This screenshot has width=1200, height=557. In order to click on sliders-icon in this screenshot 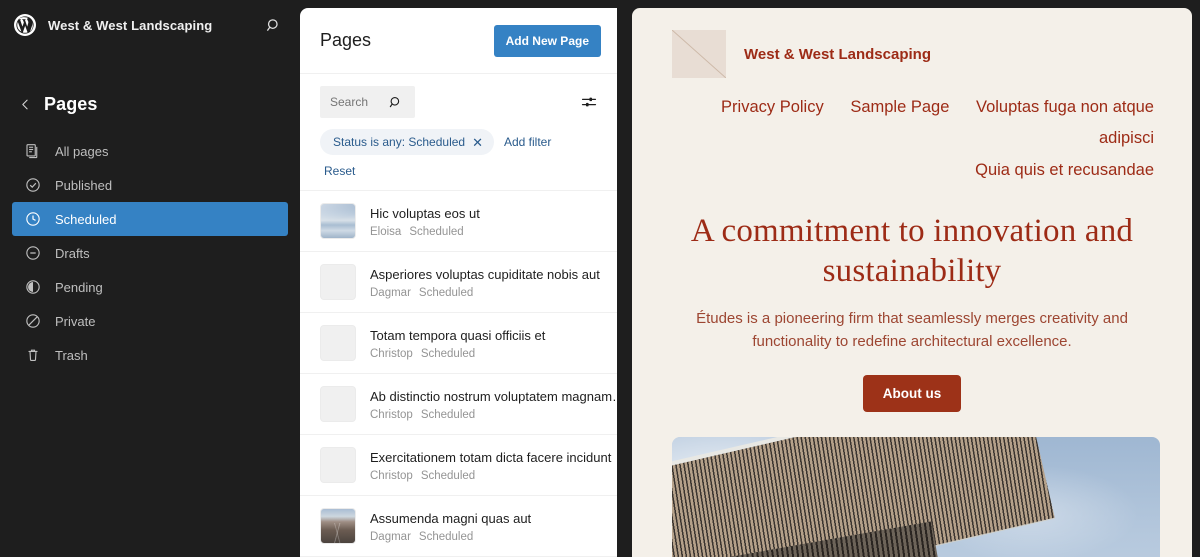, I will do `click(589, 102)`.